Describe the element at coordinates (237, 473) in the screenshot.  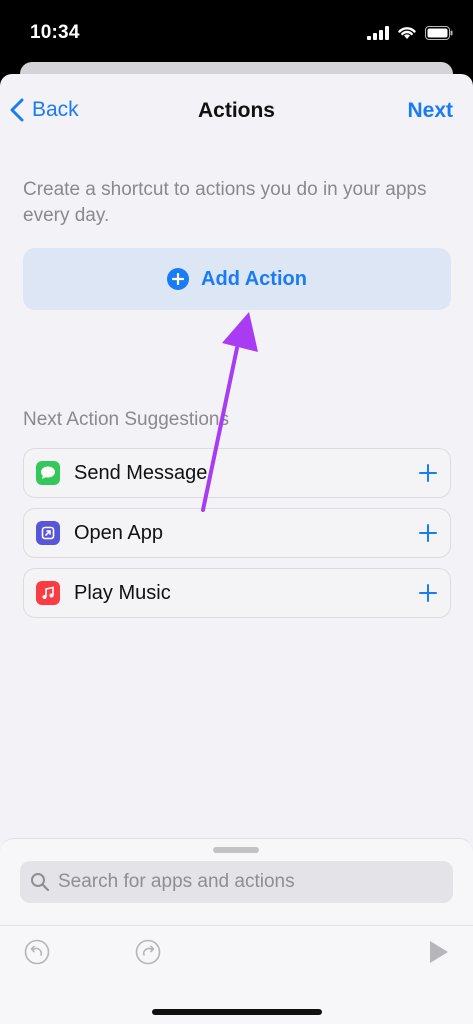
I see `suggestion-send-message: Send Message` at that location.